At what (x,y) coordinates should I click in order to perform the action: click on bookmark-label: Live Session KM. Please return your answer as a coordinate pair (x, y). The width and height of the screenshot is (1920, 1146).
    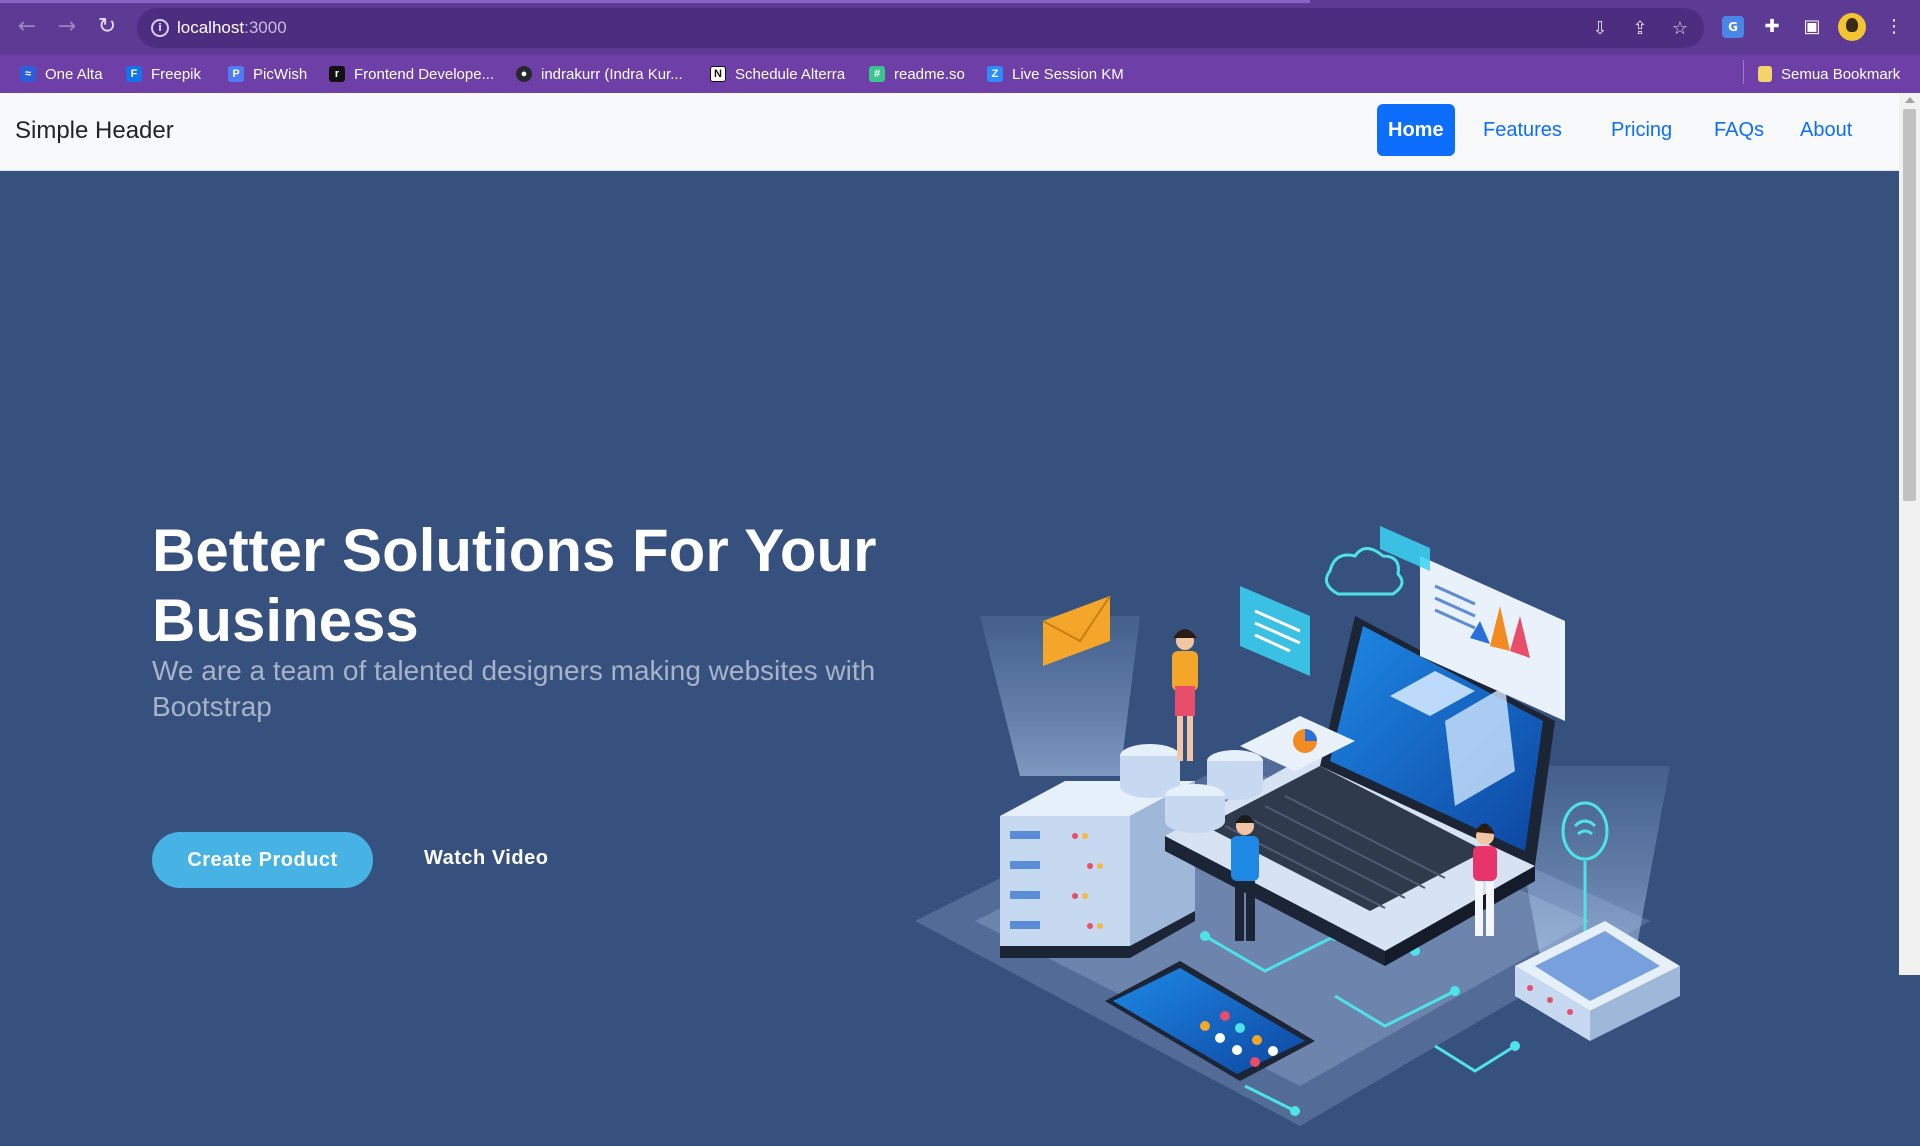
    Looking at the image, I should click on (1068, 74).